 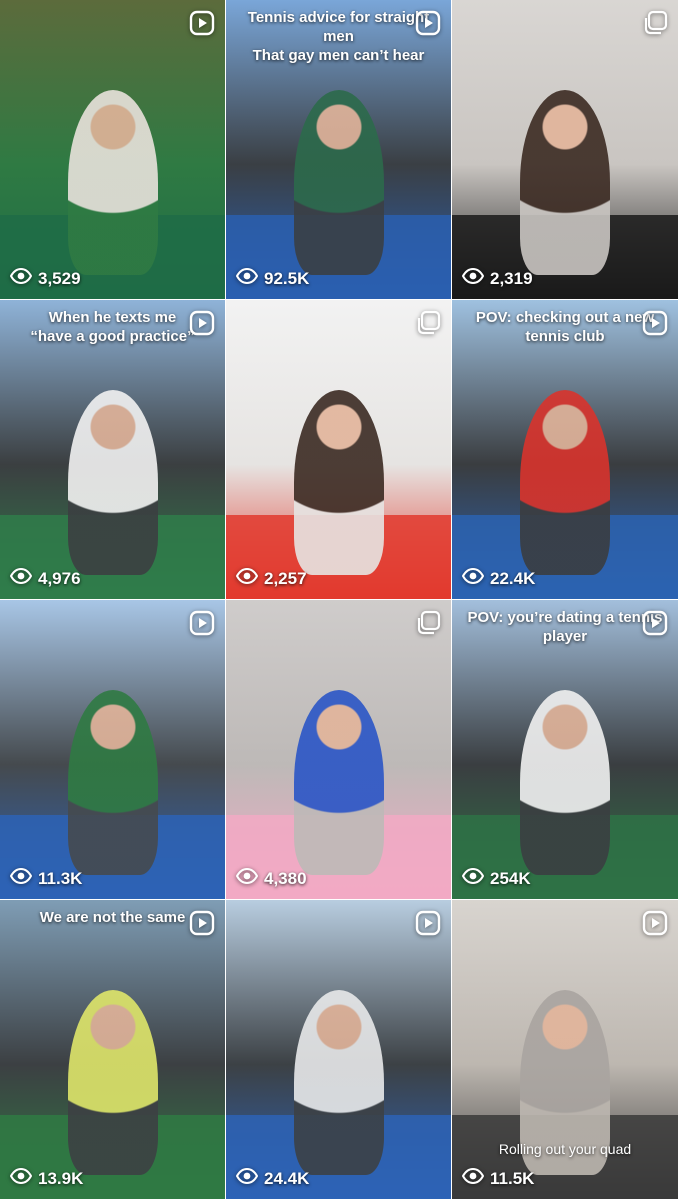 I want to click on view-count: 2,319, so click(x=497, y=278).